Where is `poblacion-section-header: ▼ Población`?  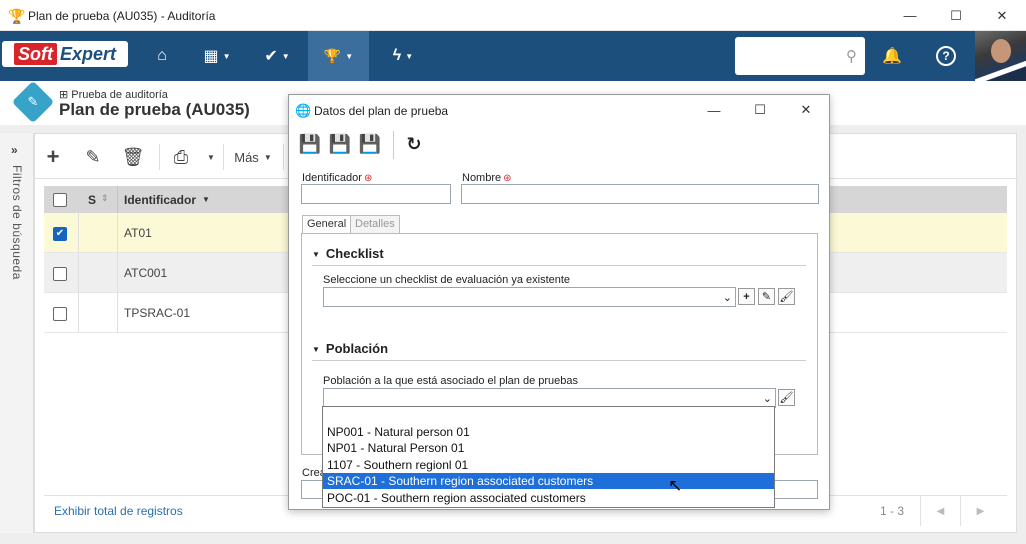 poblacion-section-header: ▼ Población is located at coordinates (350, 348).